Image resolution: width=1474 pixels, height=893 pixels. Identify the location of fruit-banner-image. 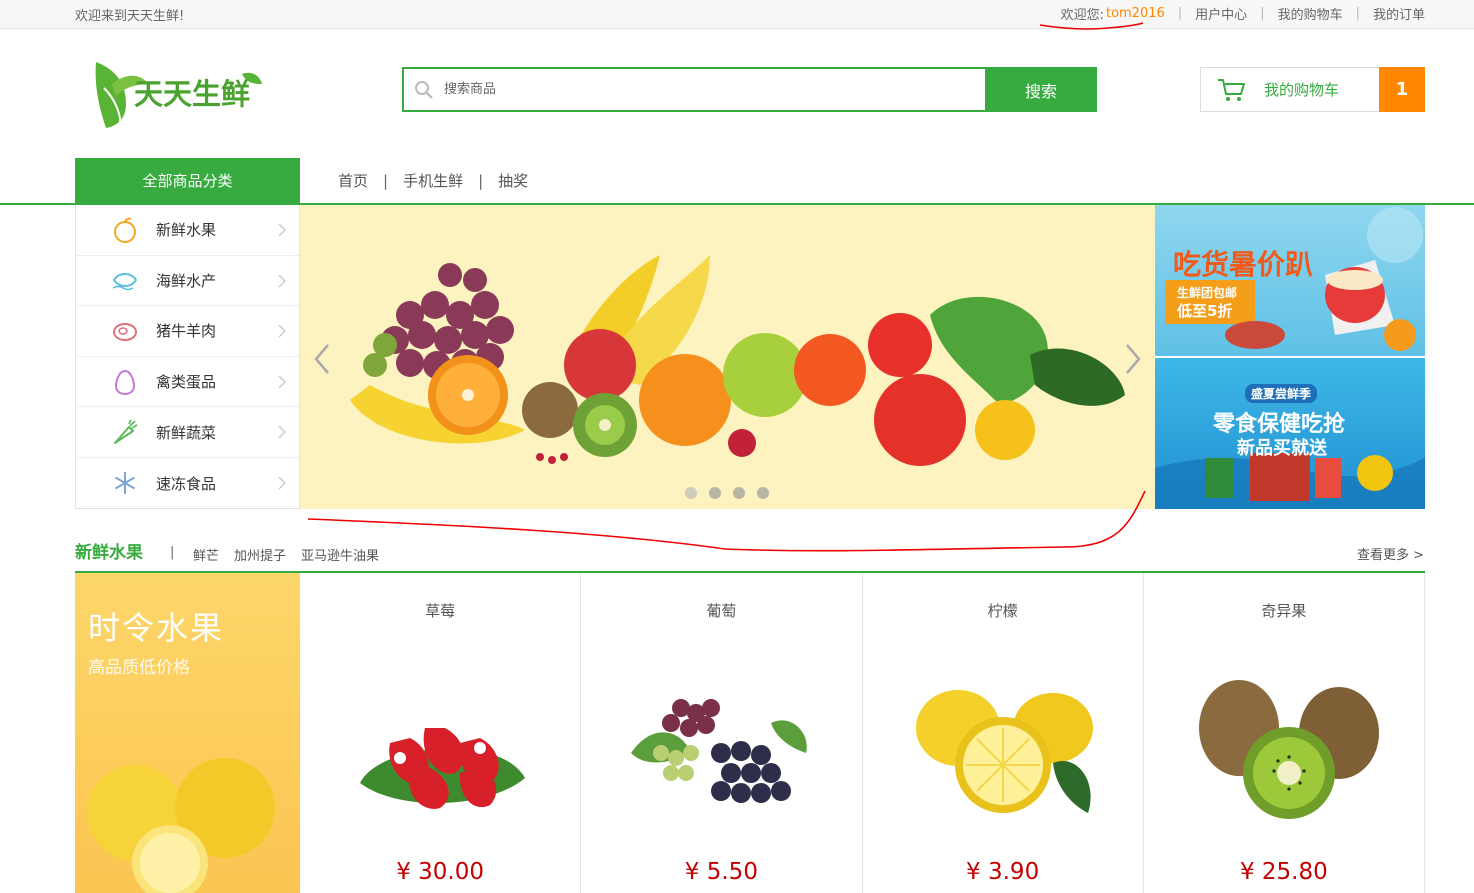
(737, 360).